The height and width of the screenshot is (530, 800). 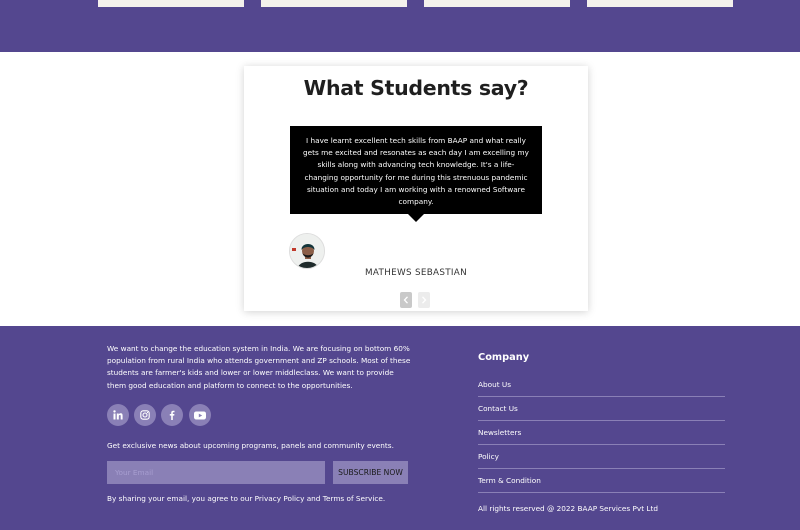 I want to click on facebook-icon, so click(x=172, y=415).